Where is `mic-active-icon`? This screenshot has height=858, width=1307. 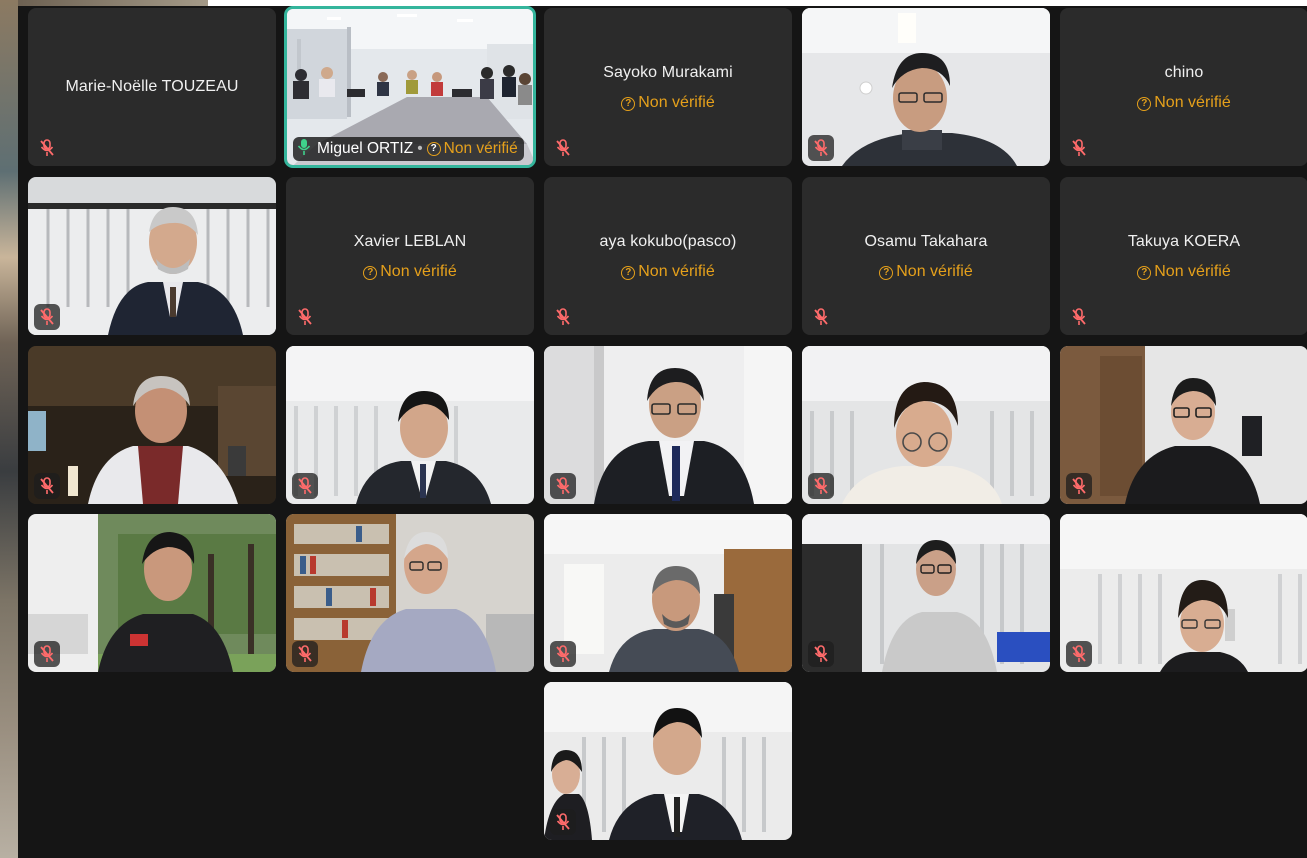 mic-active-icon is located at coordinates (307, 149).